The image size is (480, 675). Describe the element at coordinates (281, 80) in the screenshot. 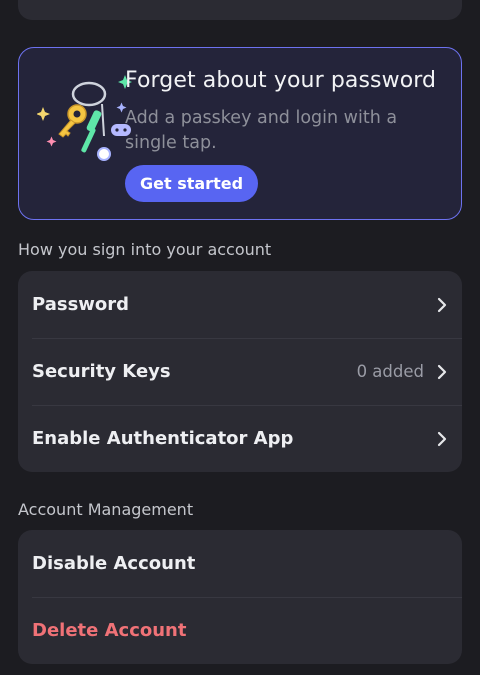

I see `promo-title: Forget about your password` at that location.